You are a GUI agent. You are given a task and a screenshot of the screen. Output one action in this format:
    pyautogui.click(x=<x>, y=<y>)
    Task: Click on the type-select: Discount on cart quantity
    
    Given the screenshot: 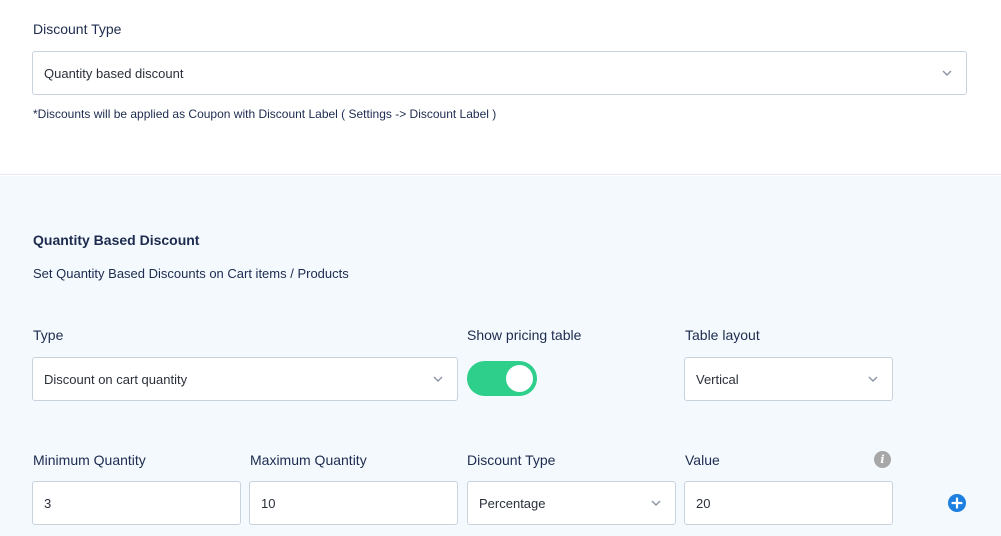 What is the action you would take?
    pyautogui.click(x=245, y=379)
    